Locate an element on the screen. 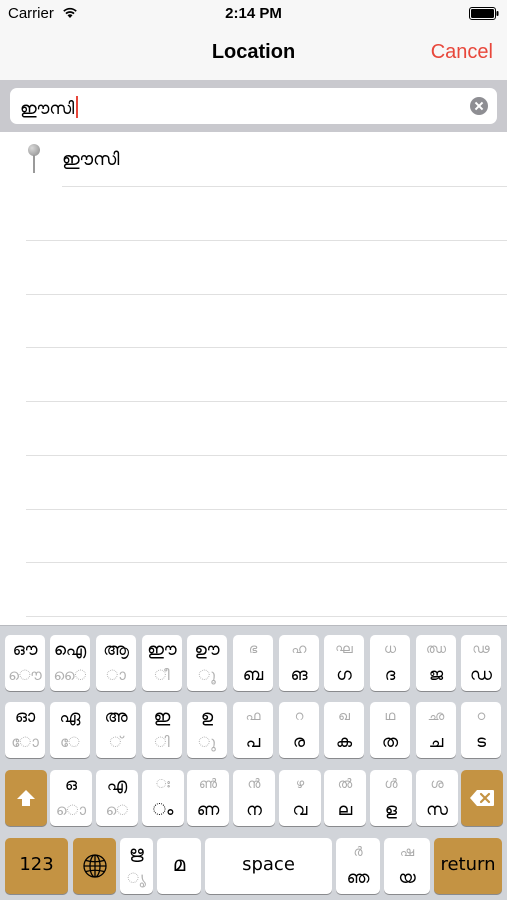  key: ഋൃ is located at coordinates (136, 866).